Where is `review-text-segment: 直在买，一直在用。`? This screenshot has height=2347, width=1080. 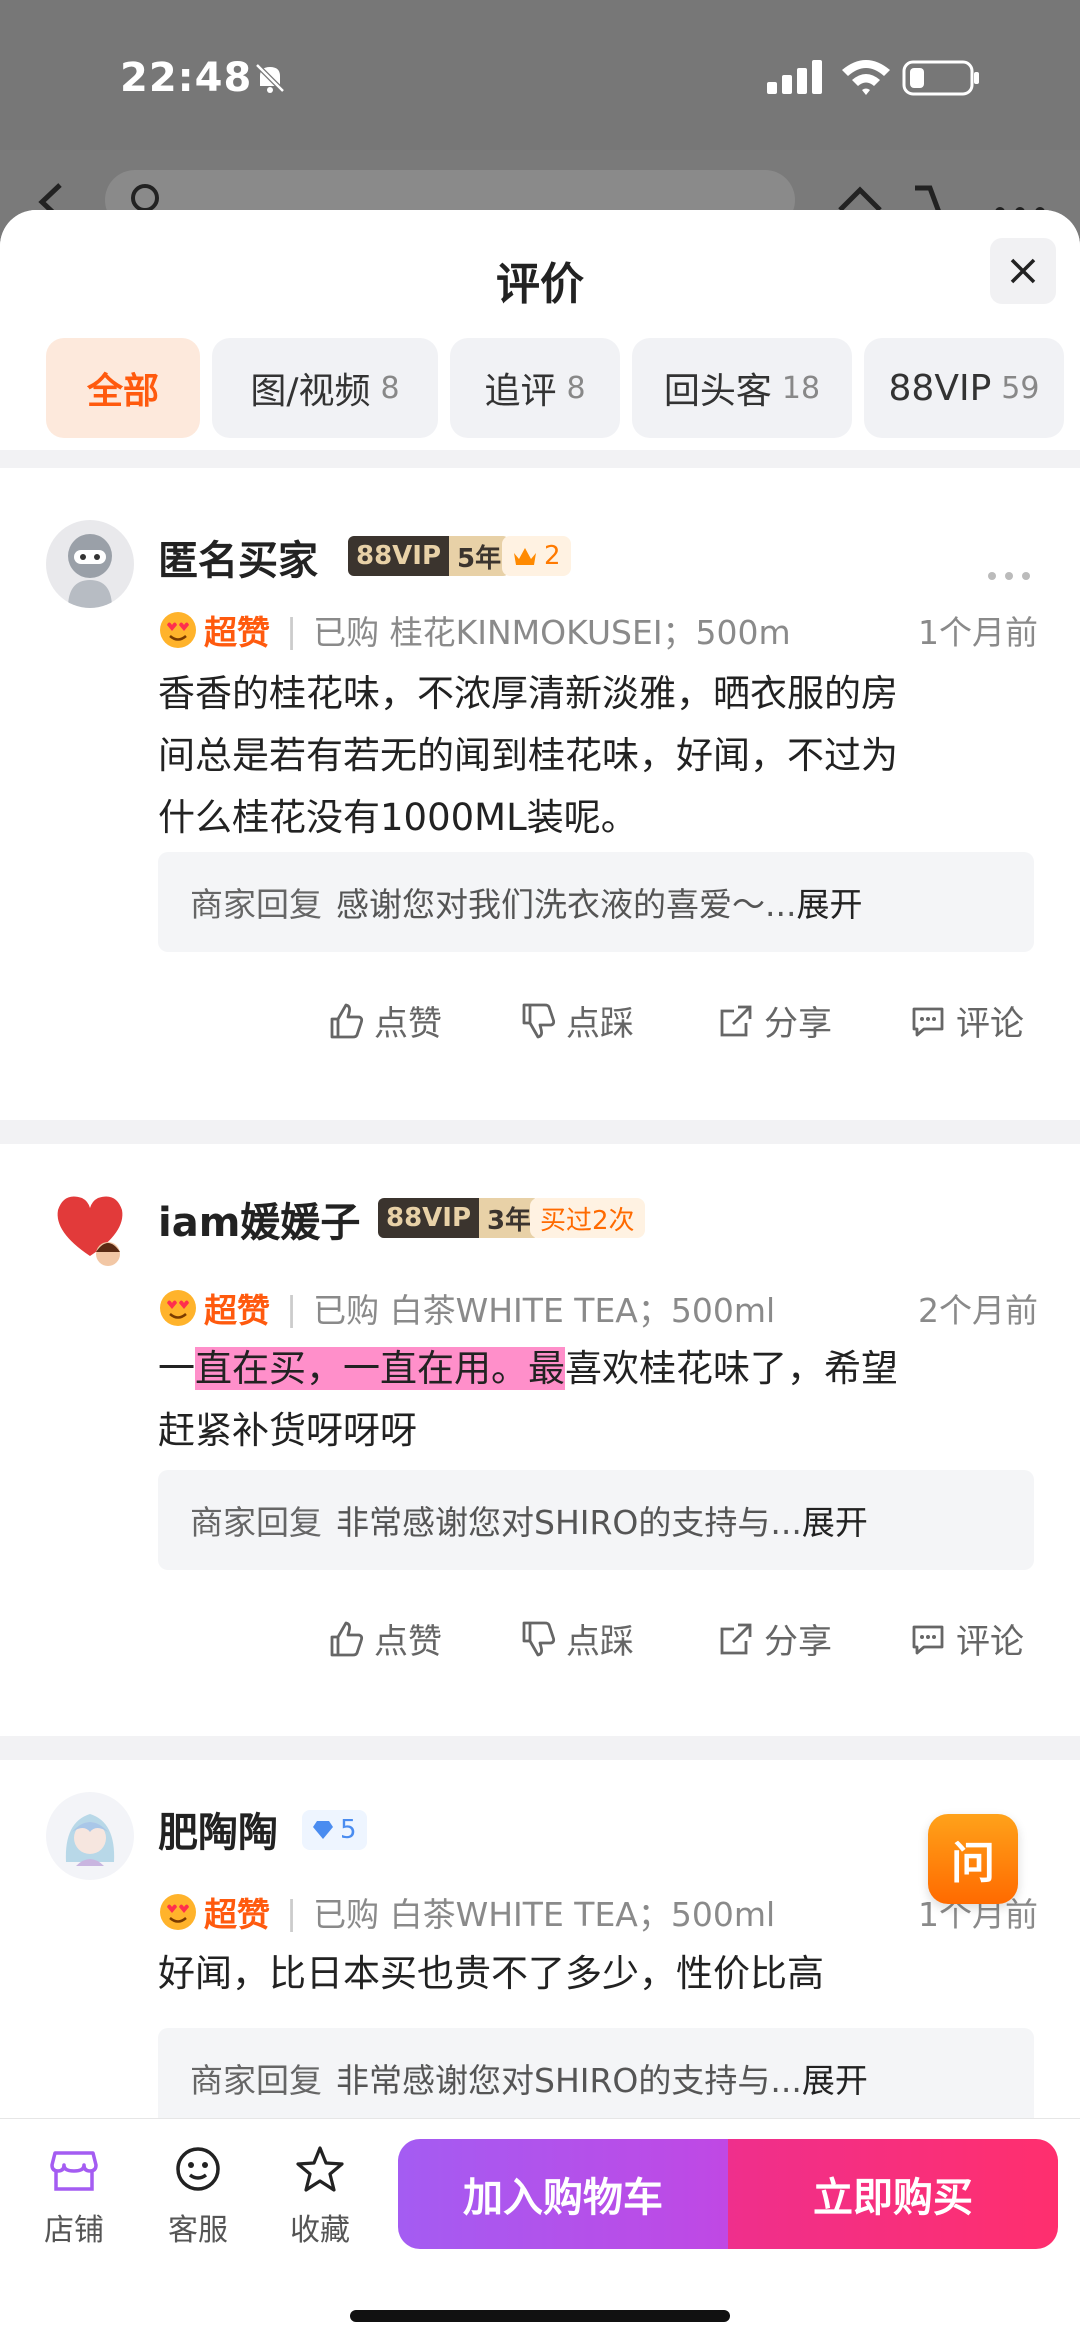
review-text-segment: 直在买，一直在用。 is located at coordinates (361, 1368).